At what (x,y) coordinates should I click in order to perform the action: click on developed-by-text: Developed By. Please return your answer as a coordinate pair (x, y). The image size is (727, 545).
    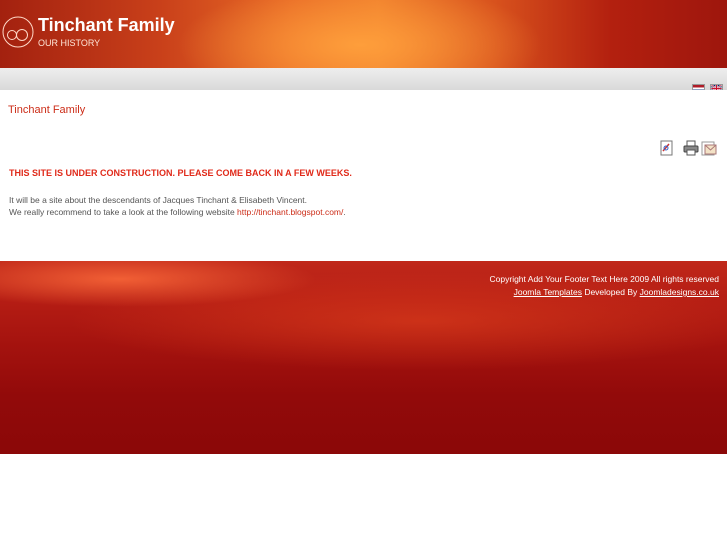
    Looking at the image, I should click on (610, 292).